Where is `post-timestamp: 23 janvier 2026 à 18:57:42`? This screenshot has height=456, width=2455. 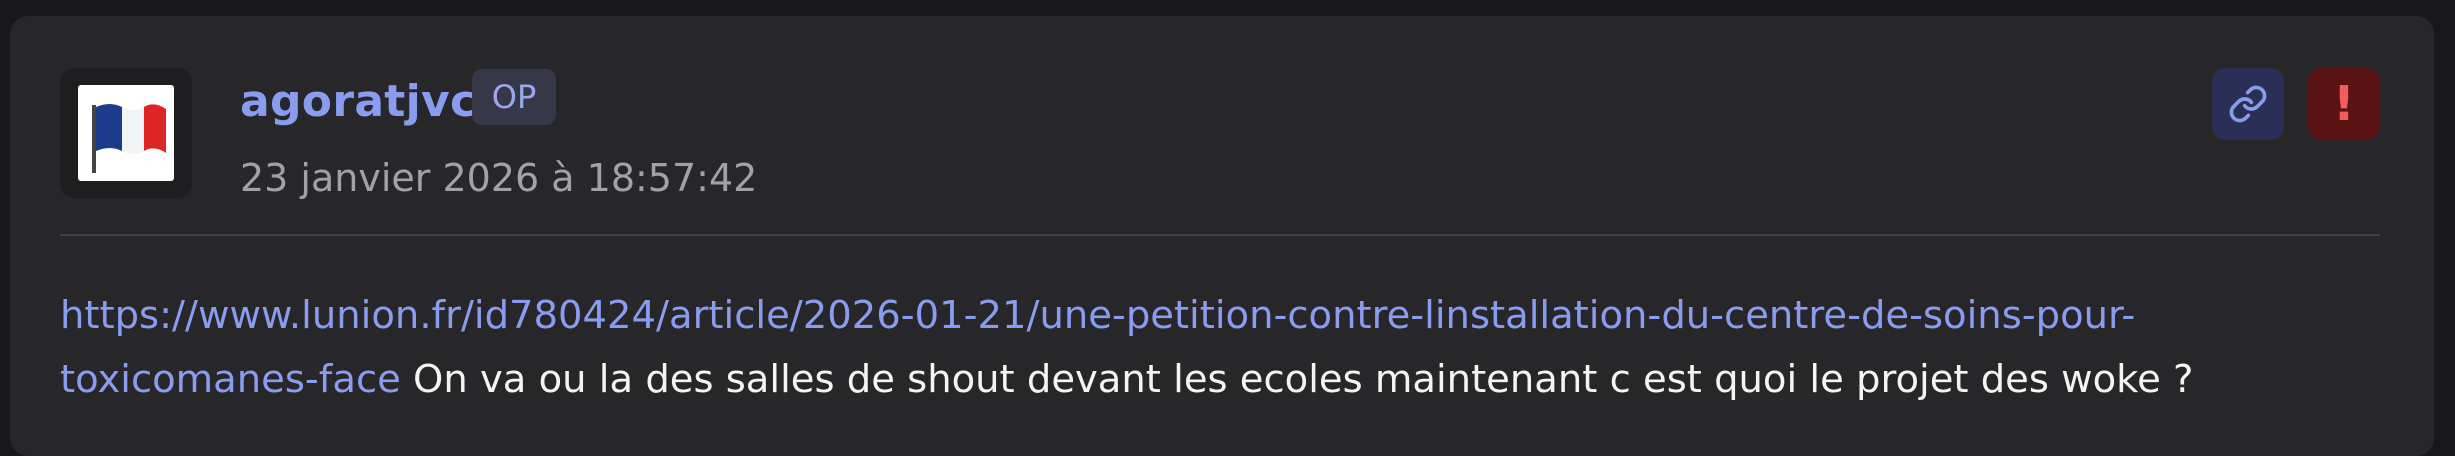 post-timestamp: 23 janvier 2026 à 18:57:42 is located at coordinates (499, 178).